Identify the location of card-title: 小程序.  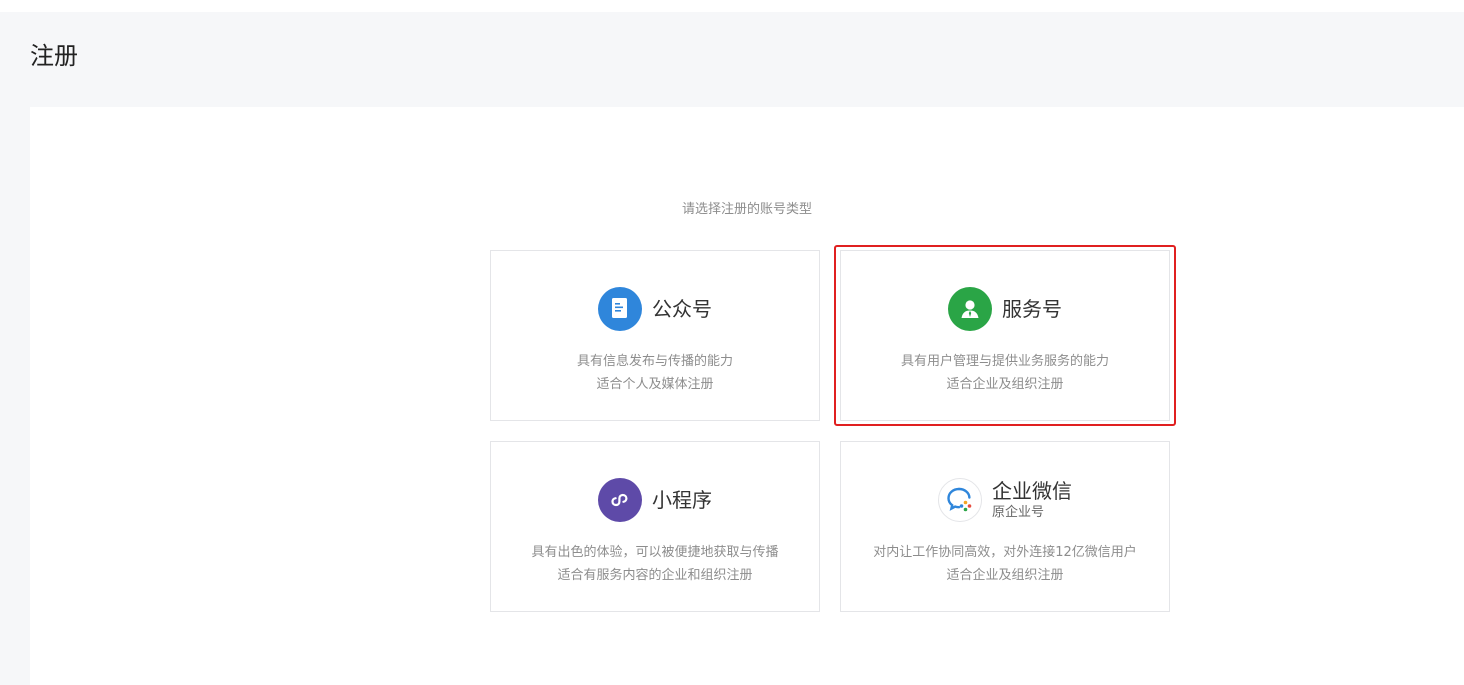
(682, 500).